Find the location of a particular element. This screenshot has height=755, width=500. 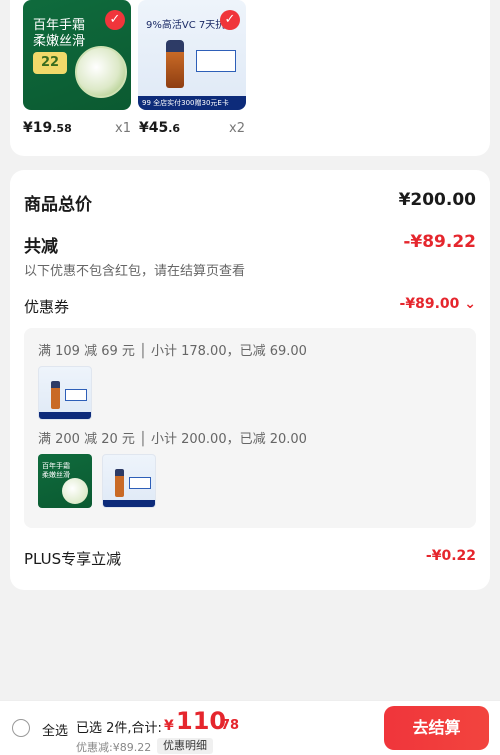

reduce-label: 共减 is located at coordinates (41, 247).